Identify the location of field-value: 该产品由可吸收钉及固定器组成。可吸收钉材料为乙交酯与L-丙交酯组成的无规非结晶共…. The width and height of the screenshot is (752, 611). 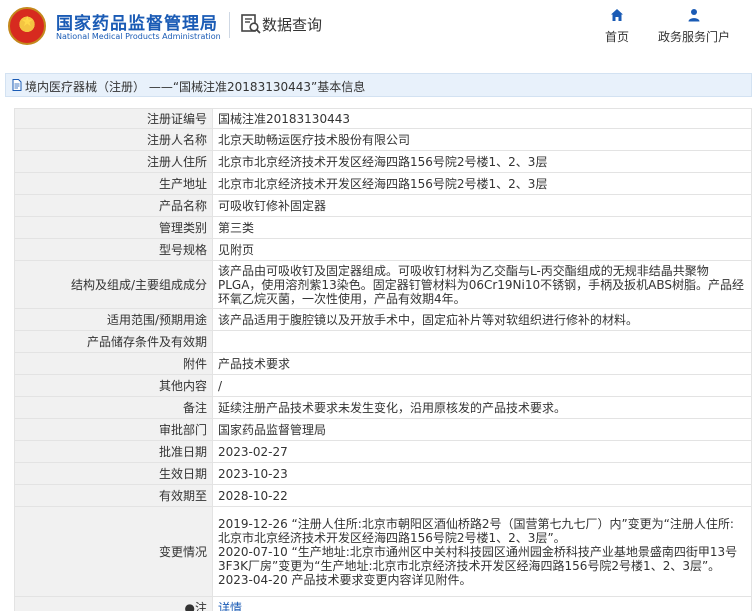
(482, 284).